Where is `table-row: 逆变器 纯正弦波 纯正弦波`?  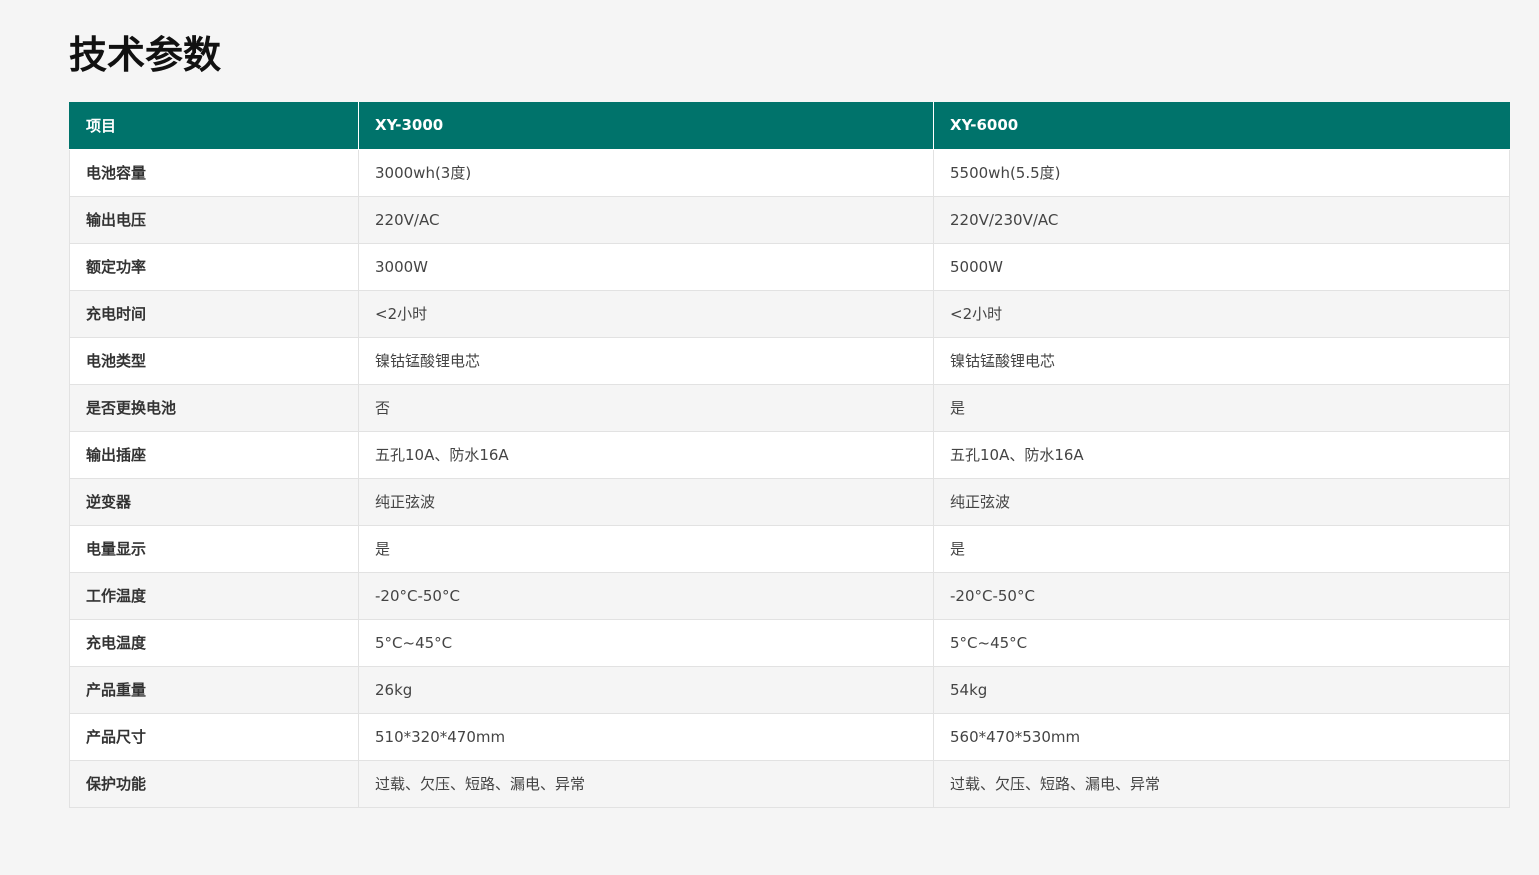 table-row: 逆变器 纯正弦波 纯正弦波 is located at coordinates (789, 501).